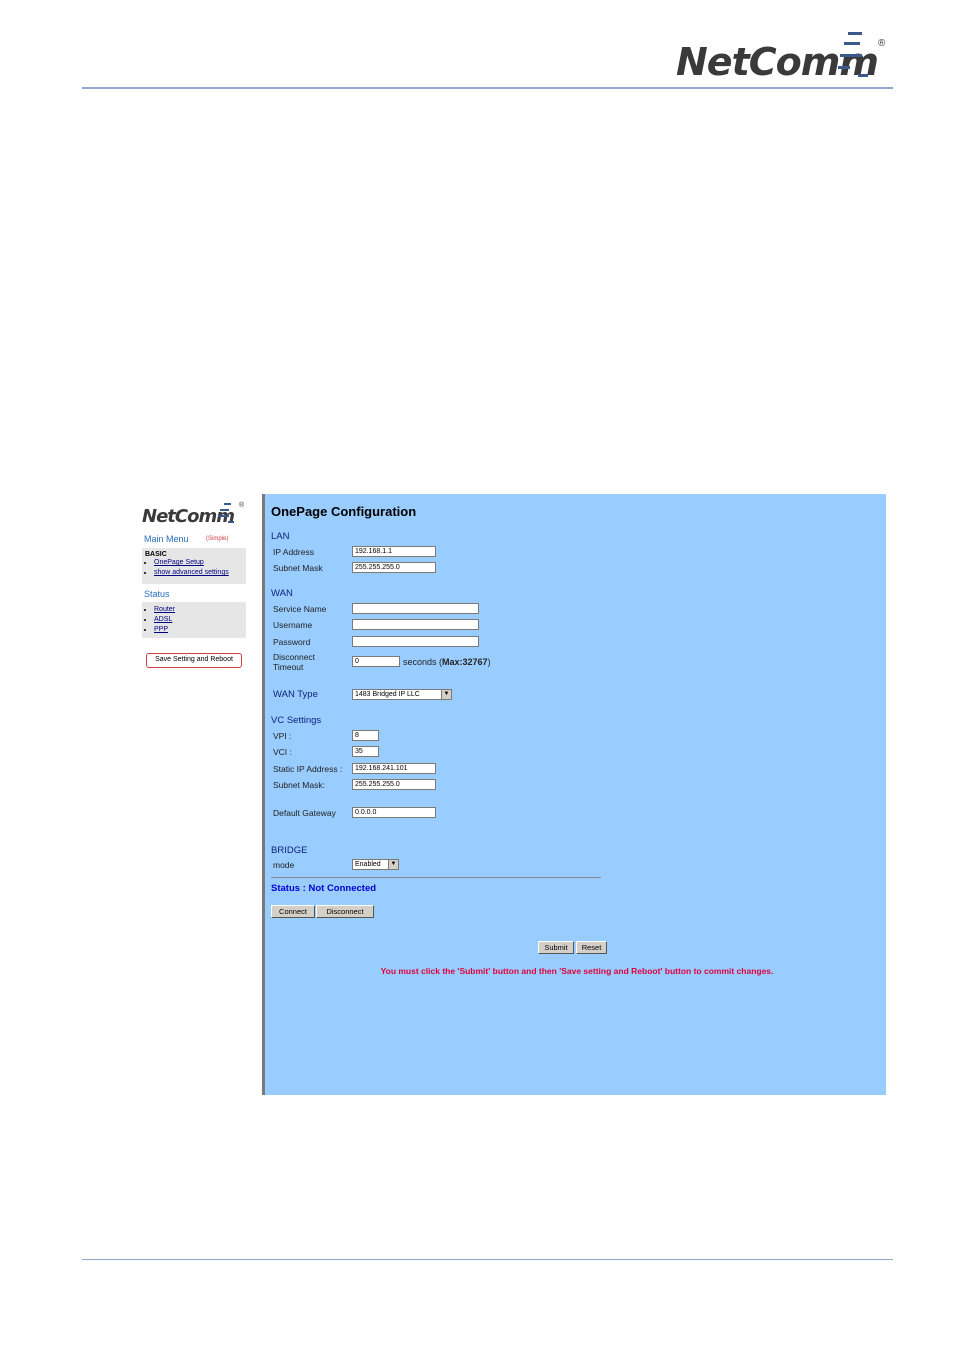 This screenshot has height=1352, width=954. I want to click on static-ip-input: 192.168.241.101, so click(394, 768).